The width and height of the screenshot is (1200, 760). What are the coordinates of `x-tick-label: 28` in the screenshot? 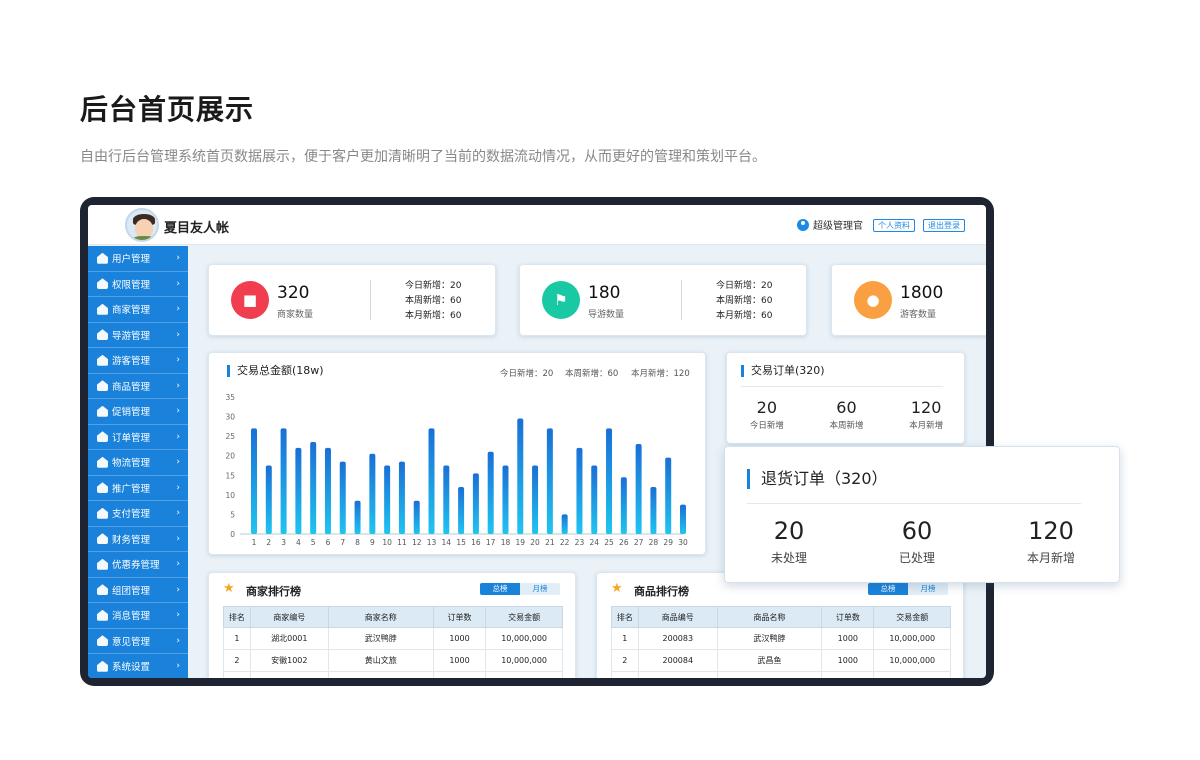 It's located at (654, 542).